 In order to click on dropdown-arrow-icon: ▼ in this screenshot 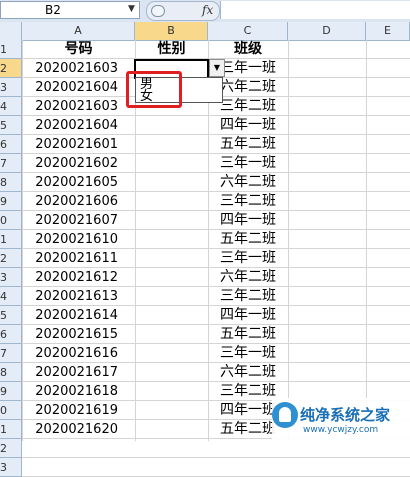, I will do `click(217, 68)`.